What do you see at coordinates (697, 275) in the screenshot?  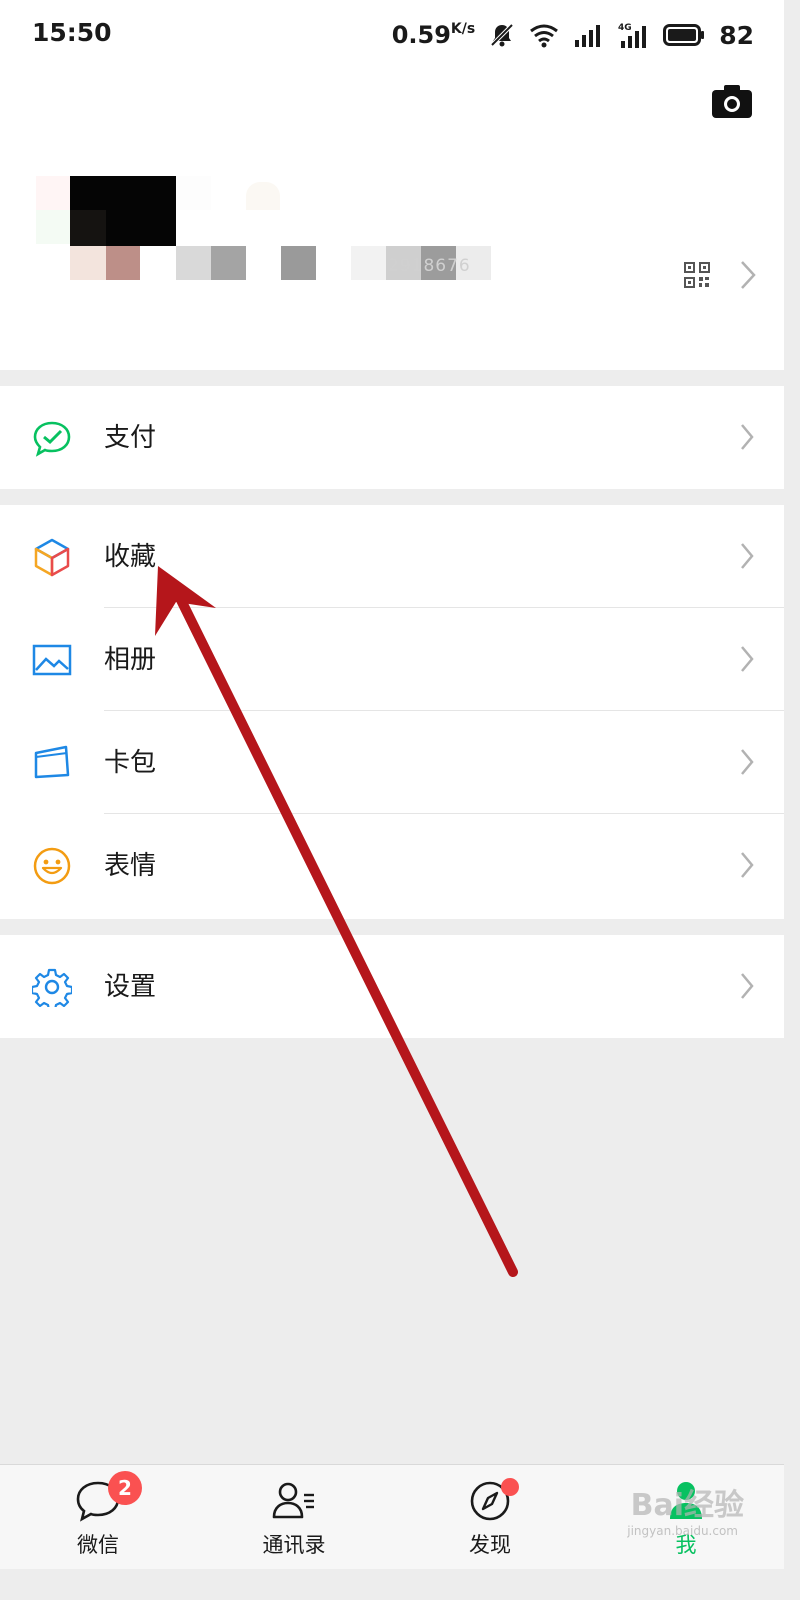 I see `qr-code-icon` at bounding box center [697, 275].